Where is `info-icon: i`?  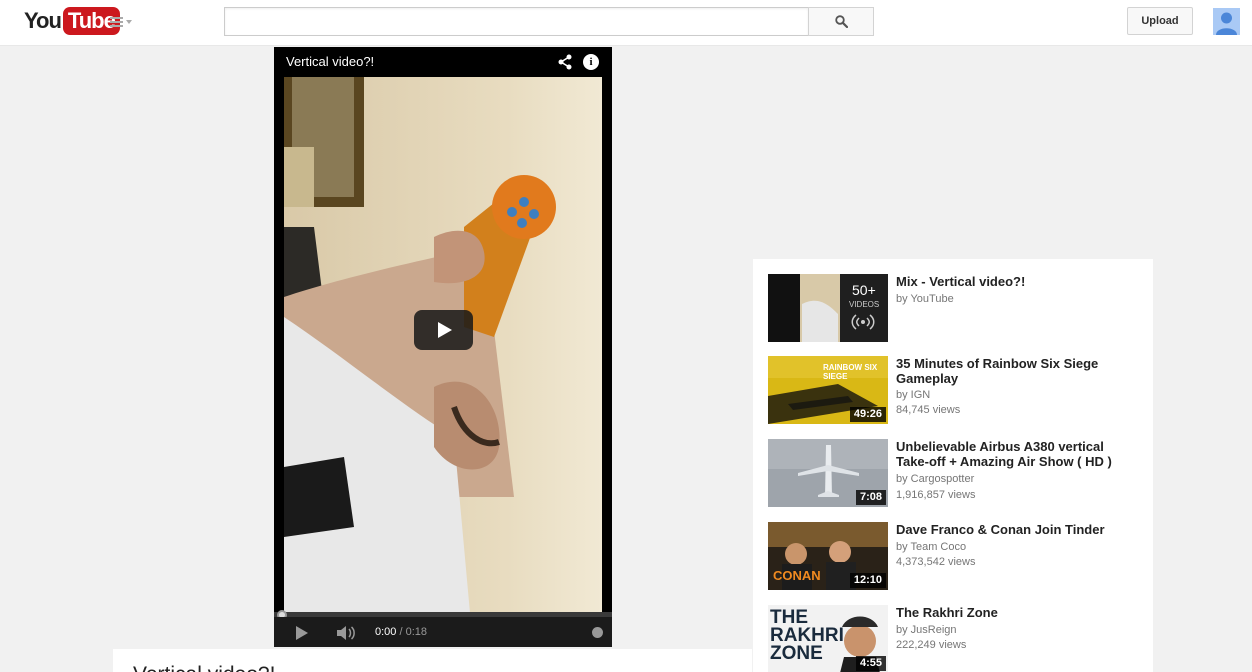 info-icon: i is located at coordinates (591, 62).